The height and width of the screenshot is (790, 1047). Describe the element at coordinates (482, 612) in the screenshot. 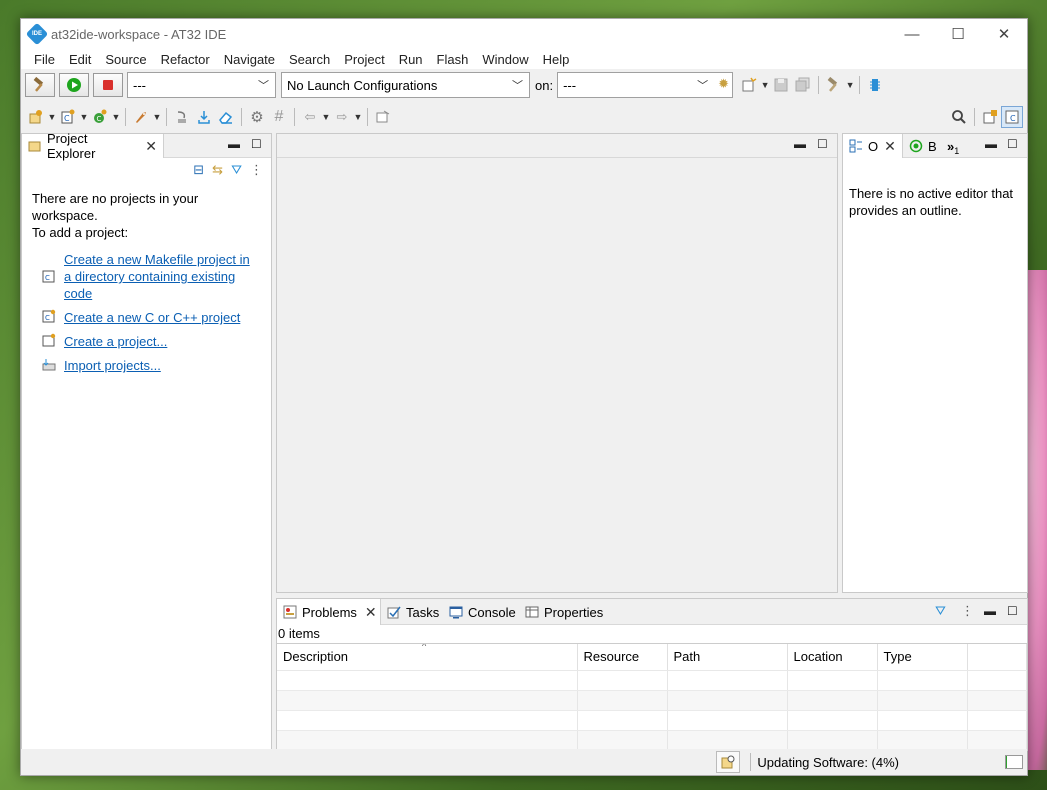

I see `tab-console: Console` at that location.